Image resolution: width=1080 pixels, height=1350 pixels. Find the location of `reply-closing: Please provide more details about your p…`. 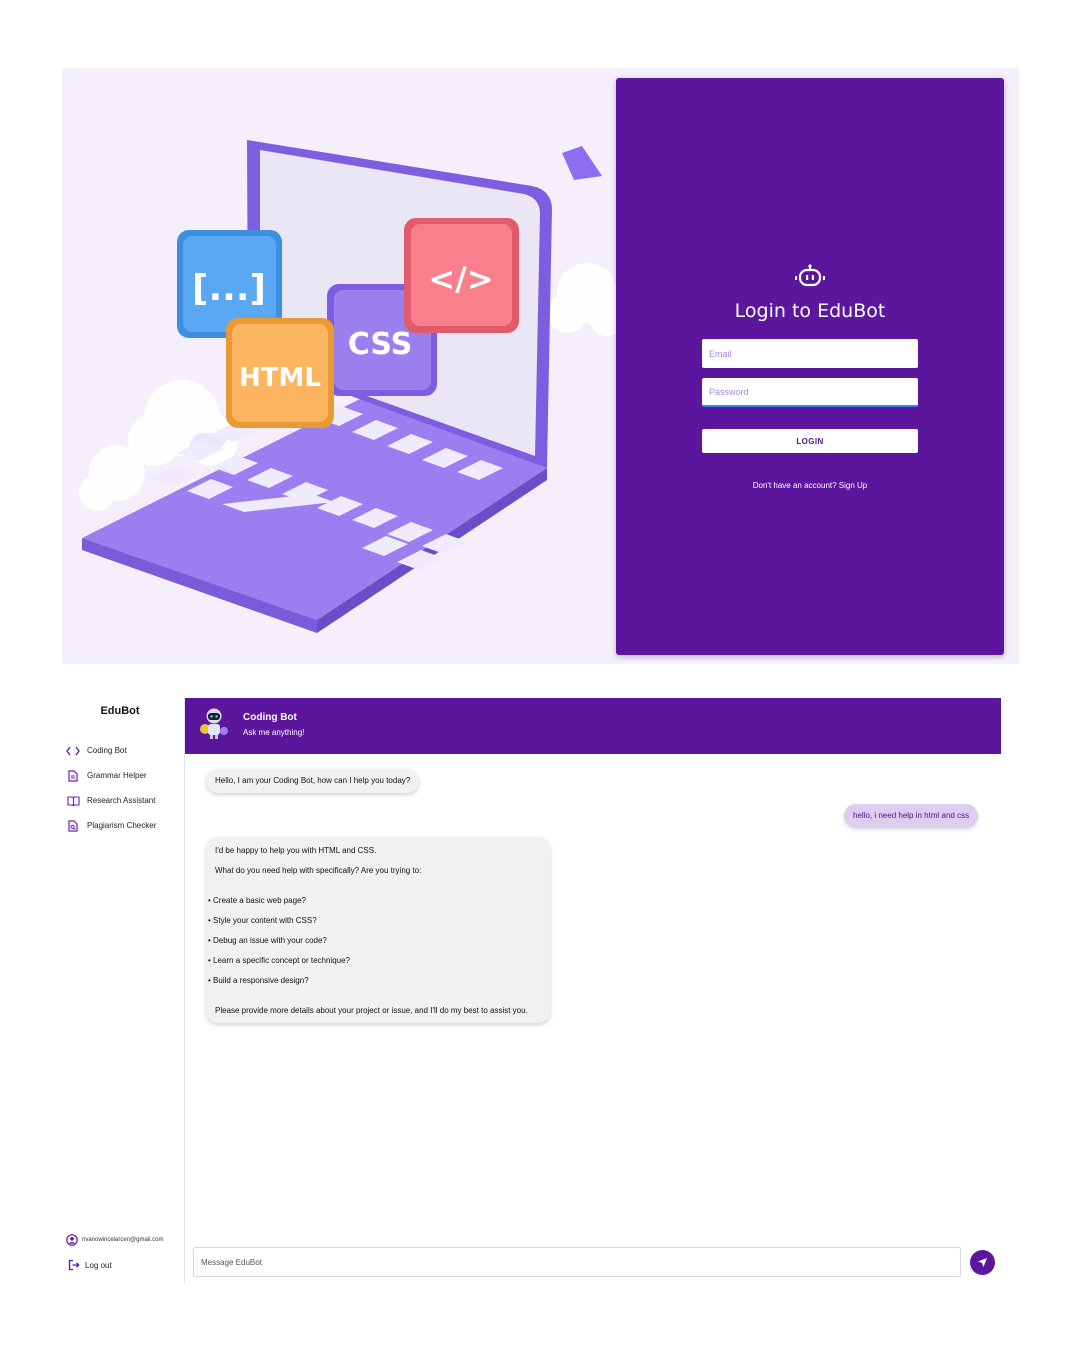

reply-closing: Please provide more details about your p… is located at coordinates (371, 1010).